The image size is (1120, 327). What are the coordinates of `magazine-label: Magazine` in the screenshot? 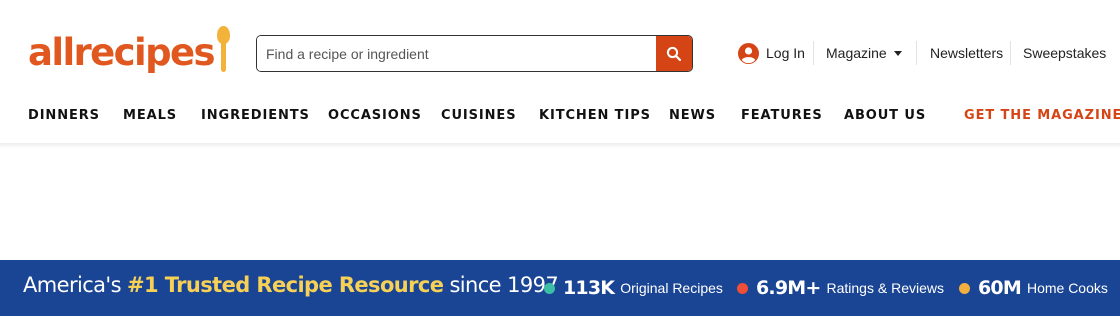 It's located at (856, 53).